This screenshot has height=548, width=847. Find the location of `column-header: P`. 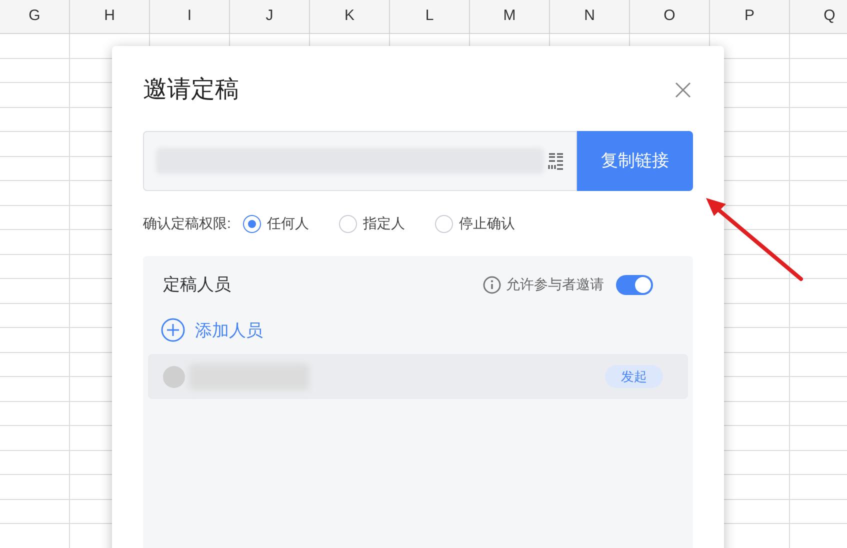

column-header: P is located at coordinates (750, 16).